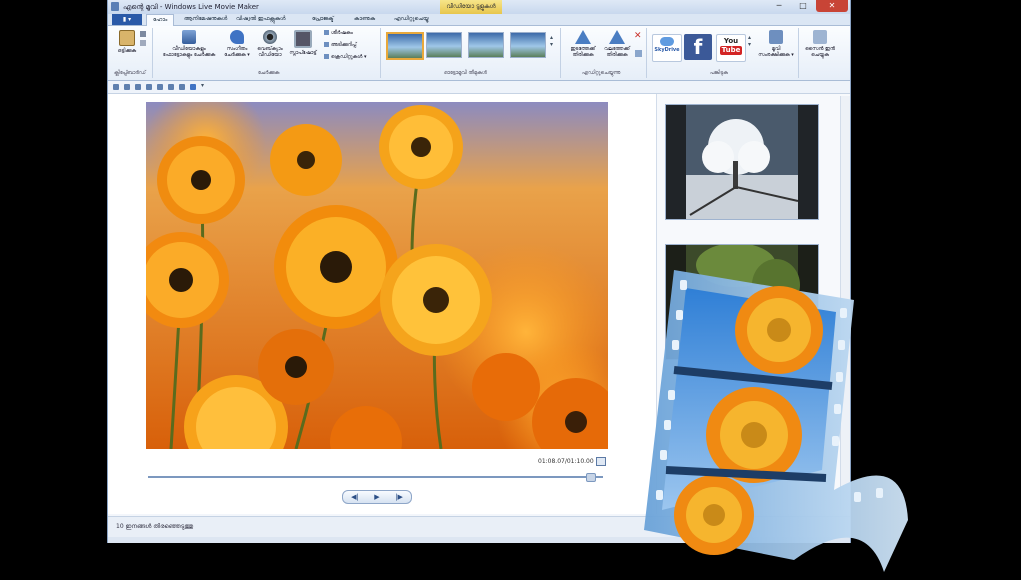  I want to click on play-button: ▶, so click(377, 497).